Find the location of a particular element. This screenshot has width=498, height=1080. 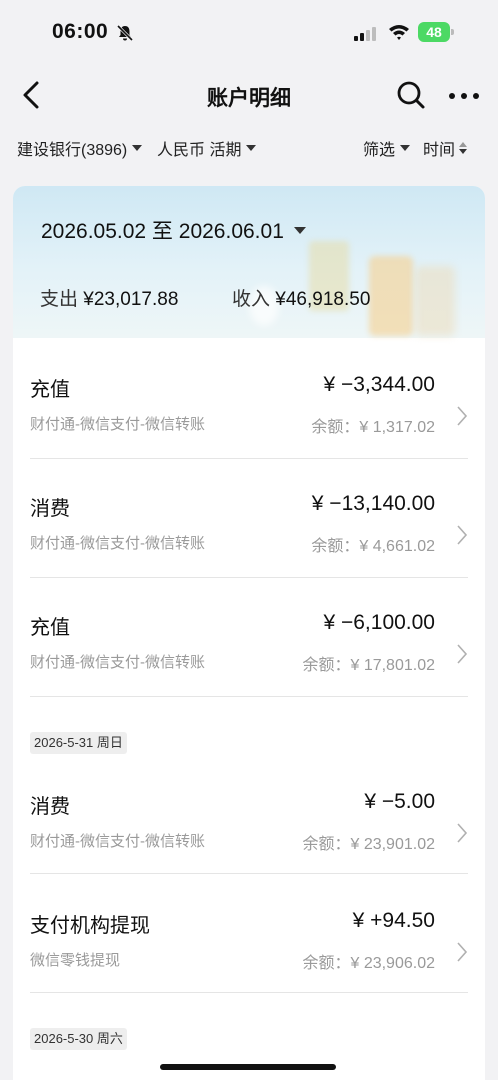

battery-level: 48 is located at coordinates (434, 32).